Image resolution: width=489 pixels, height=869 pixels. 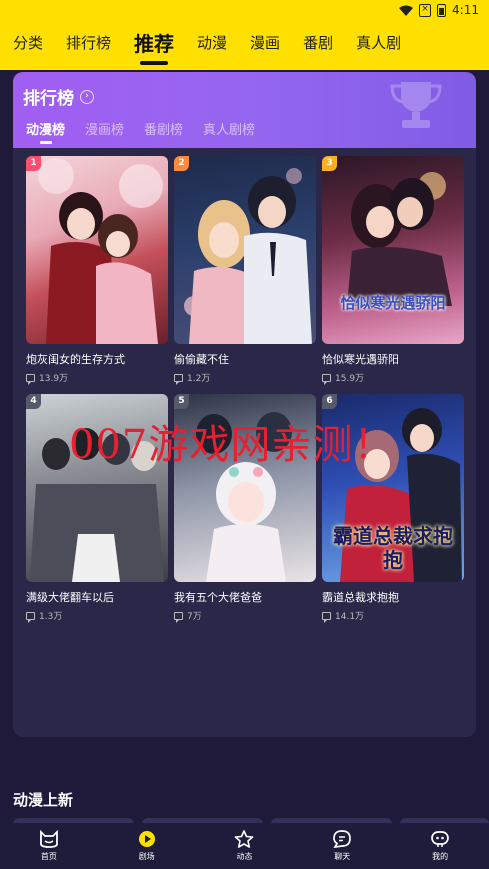 I want to click on cover-image: 5, so click(x=245, y=488).